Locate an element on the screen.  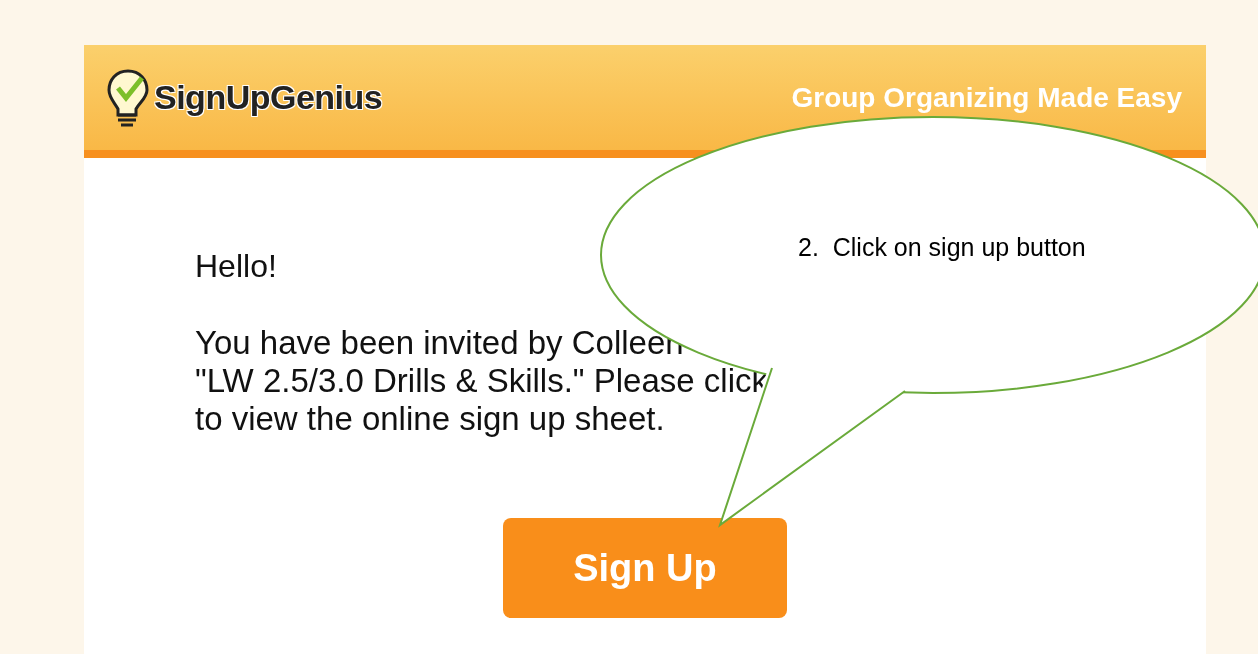
tagline: Group Organizing Made Easy is located at coordinates (986, 97).